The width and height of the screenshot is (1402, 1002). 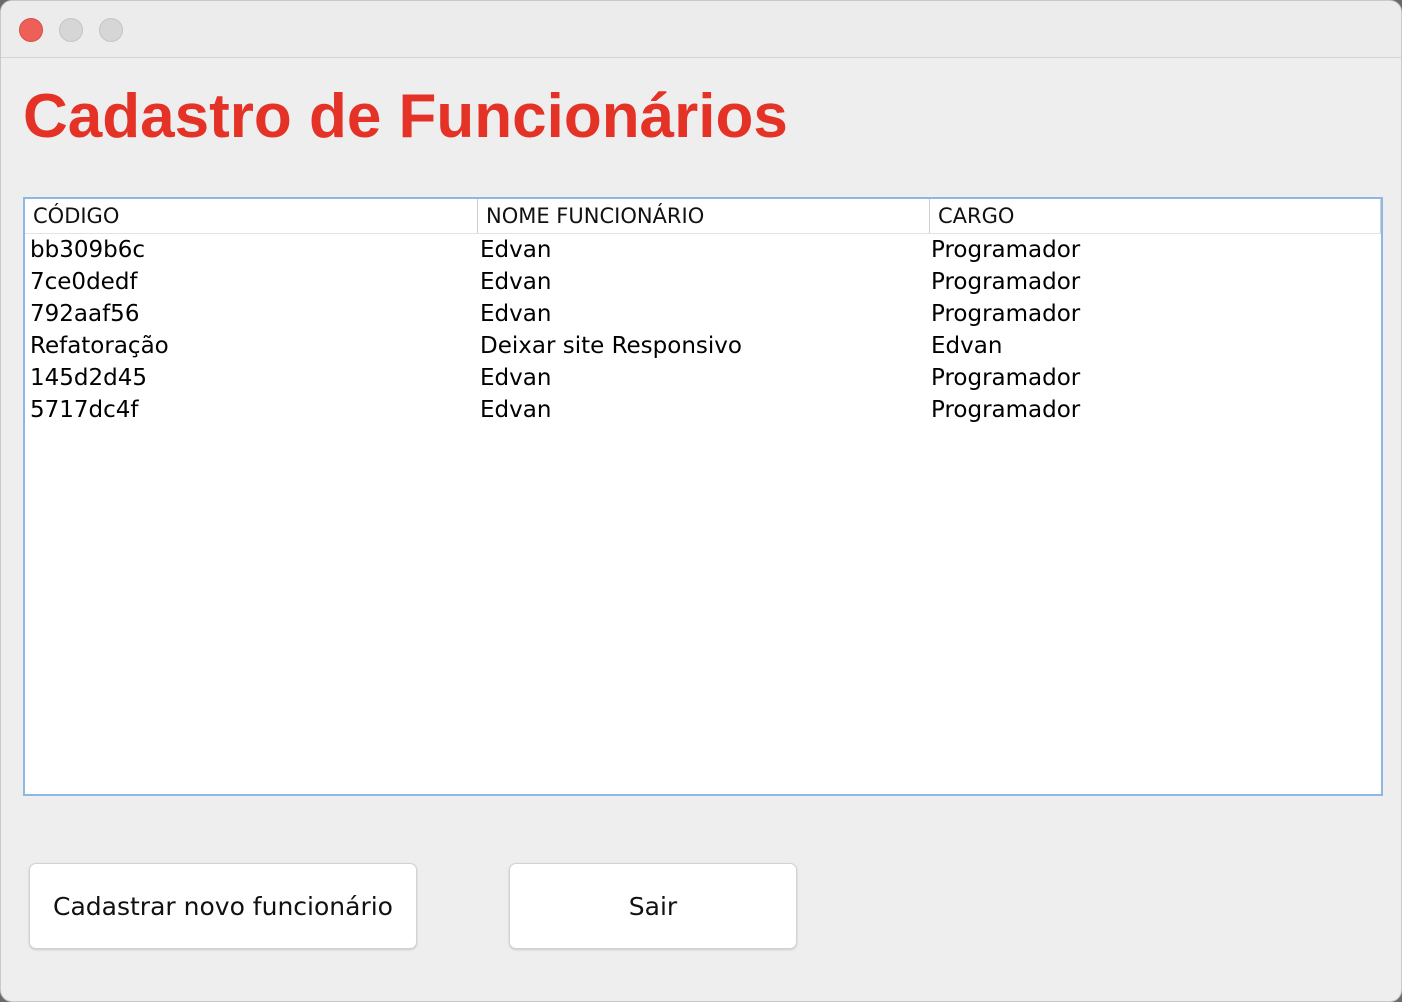 What do you see at coordinates (1155, 216) in the screenshot?
I see `column-header-cargo: CARGO` at bounding box center [1155, 216].